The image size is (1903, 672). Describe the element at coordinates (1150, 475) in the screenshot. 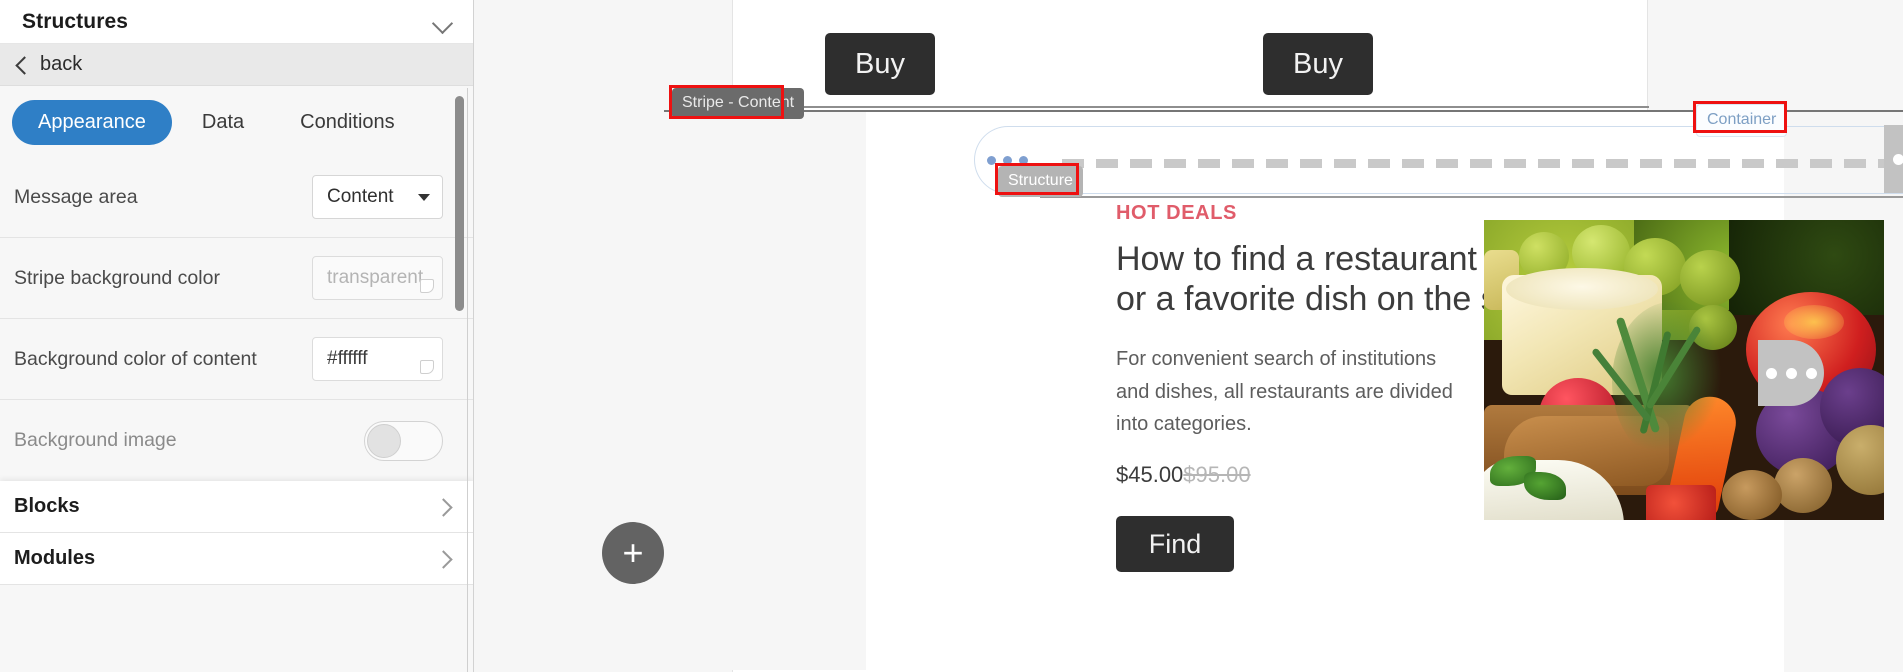

I see `price-new: $45.00` at that location.